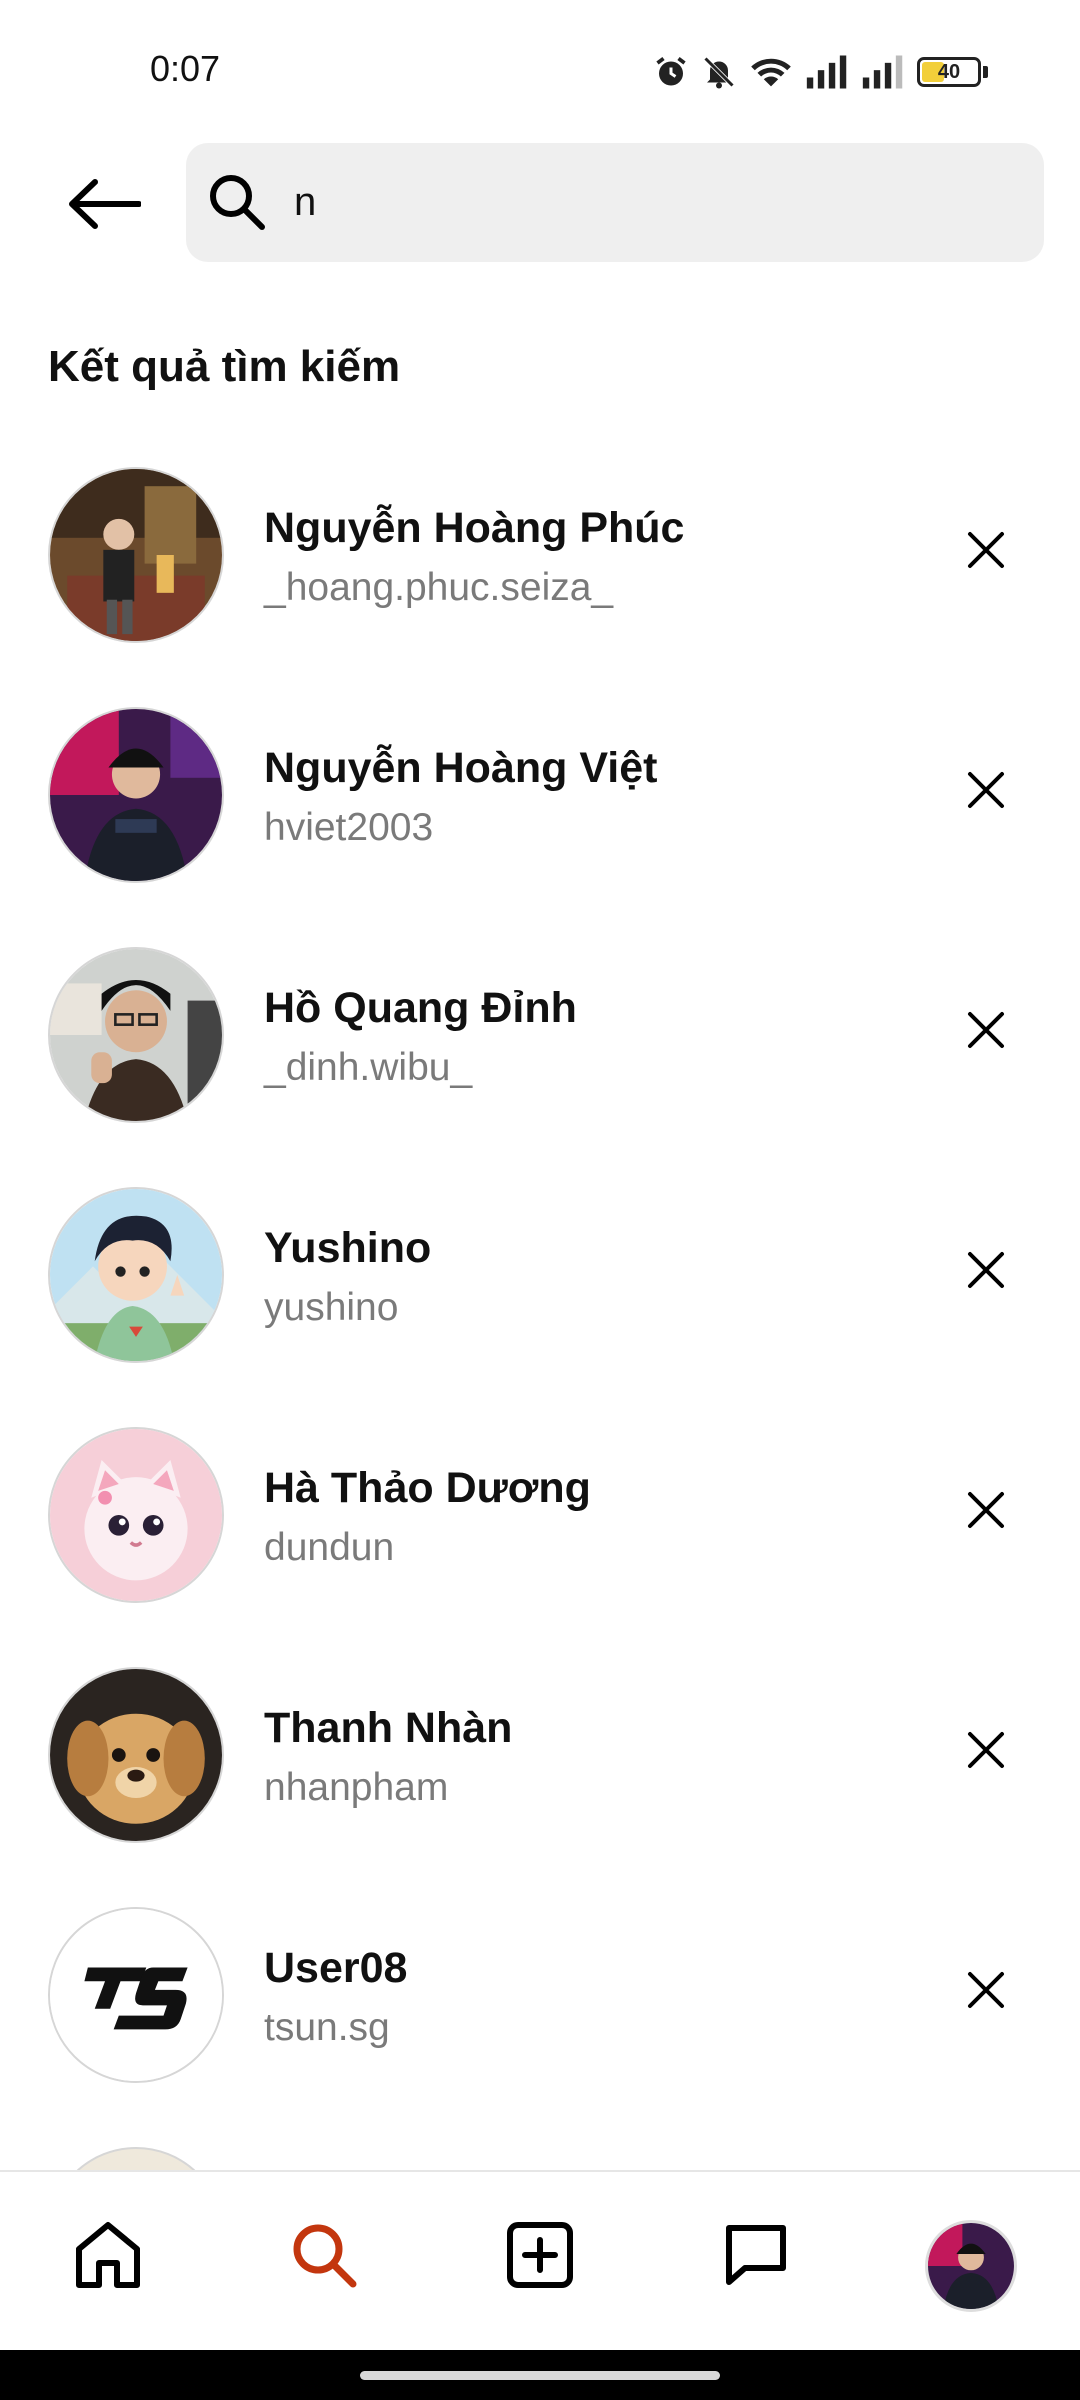 This screenshot has width=1080, height=2400. I want to click on home-indicator, so click(540, 2375).